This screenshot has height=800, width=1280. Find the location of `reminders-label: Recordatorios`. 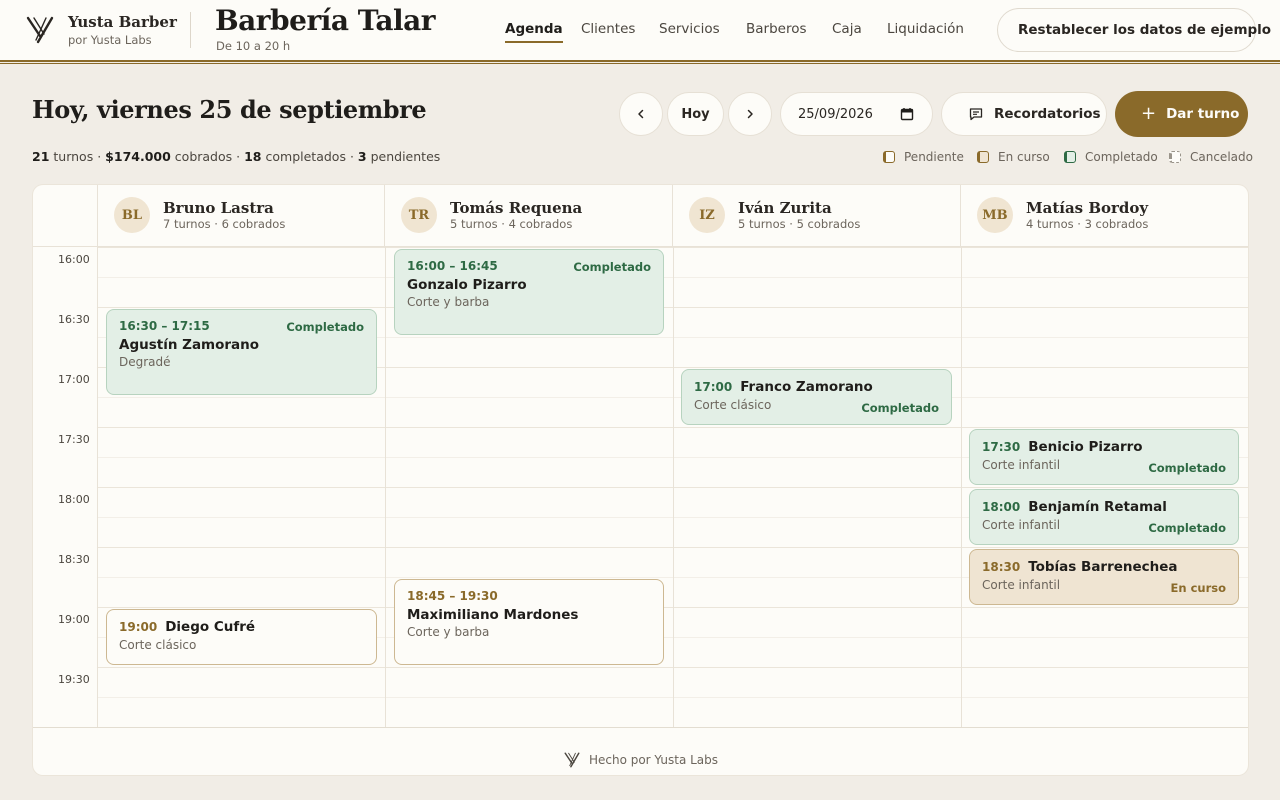

reminders-label: Recordatorios is located at coordinates (1047, 114).